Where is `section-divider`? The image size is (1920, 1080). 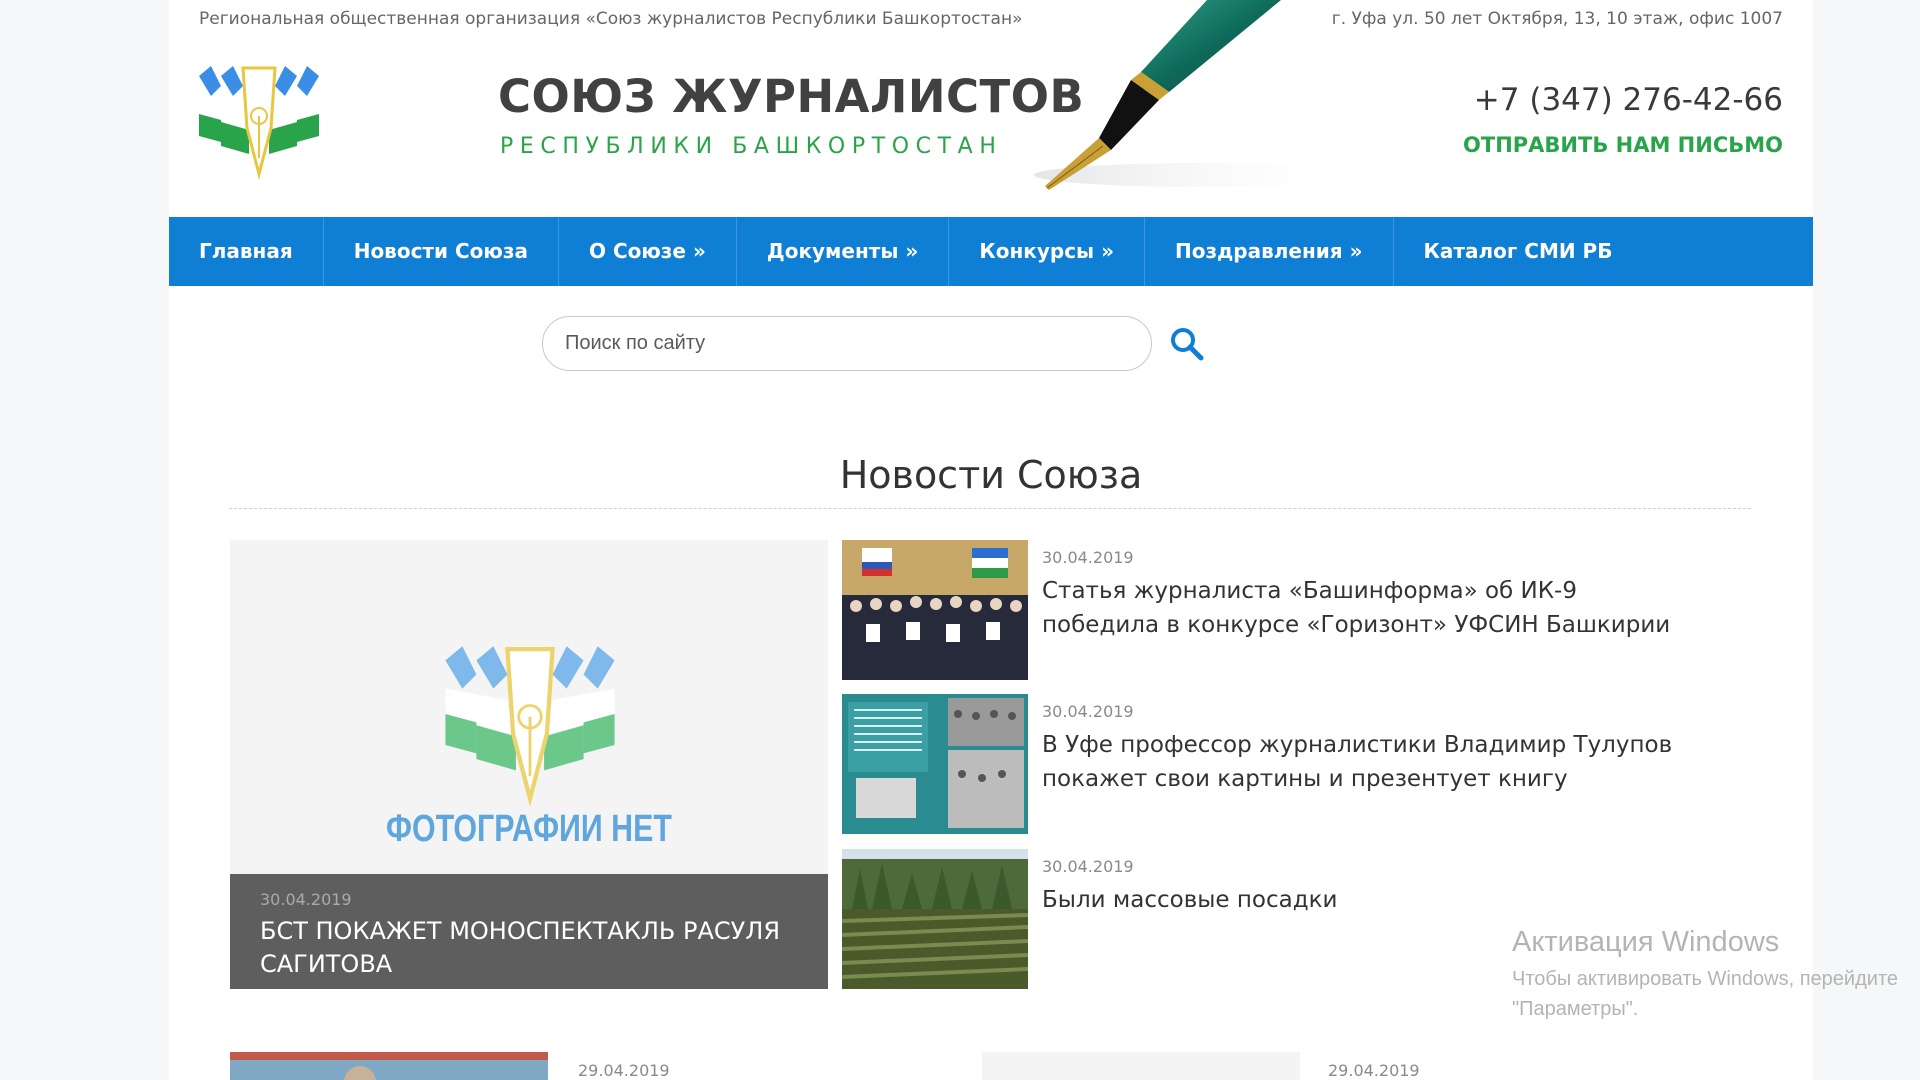
section-divider is located at coordinates (990, 508).